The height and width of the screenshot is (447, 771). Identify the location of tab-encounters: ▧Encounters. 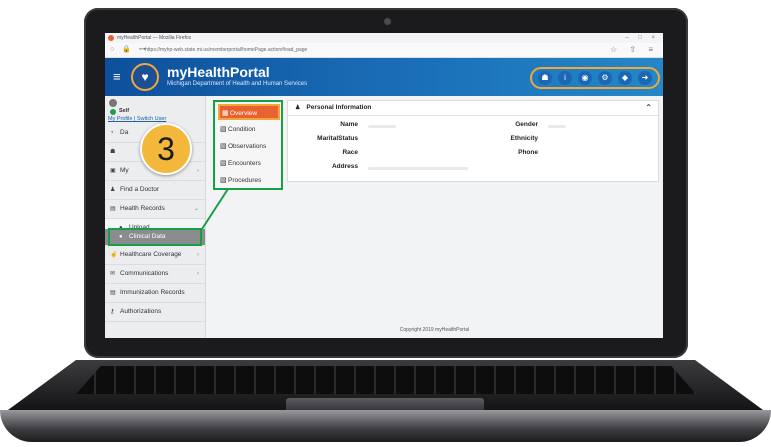
(249, 164).